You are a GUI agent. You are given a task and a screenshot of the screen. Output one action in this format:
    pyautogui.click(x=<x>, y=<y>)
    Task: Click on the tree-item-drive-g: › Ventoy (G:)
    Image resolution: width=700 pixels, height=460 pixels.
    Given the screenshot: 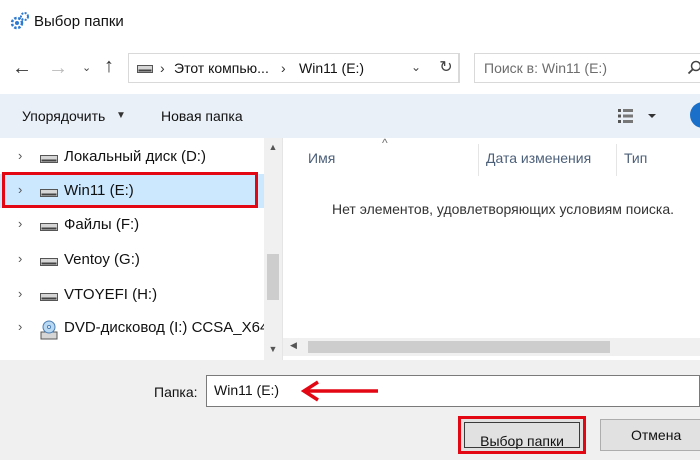 What is the action you would take?
    pyautogui.click(x=132, y=260)
    